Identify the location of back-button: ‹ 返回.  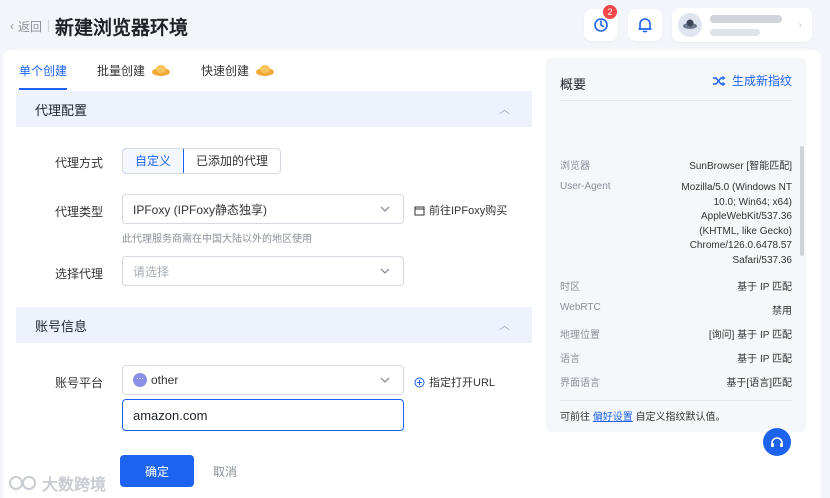
(26, 26).